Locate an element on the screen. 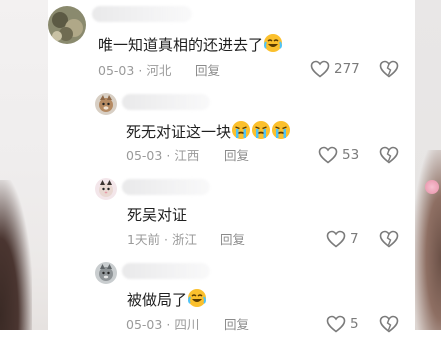  like-button: 5 is located at coordinates (342, 324).